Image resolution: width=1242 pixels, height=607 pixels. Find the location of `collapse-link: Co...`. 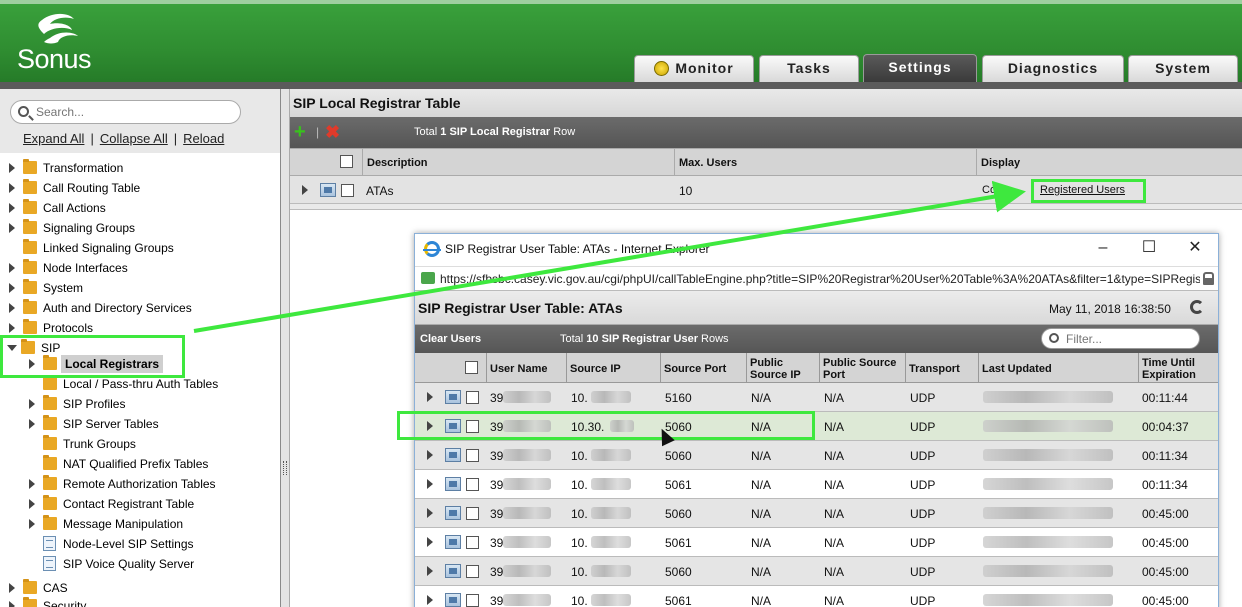

collapse-link: Co... is located at coordinates (993, 190).